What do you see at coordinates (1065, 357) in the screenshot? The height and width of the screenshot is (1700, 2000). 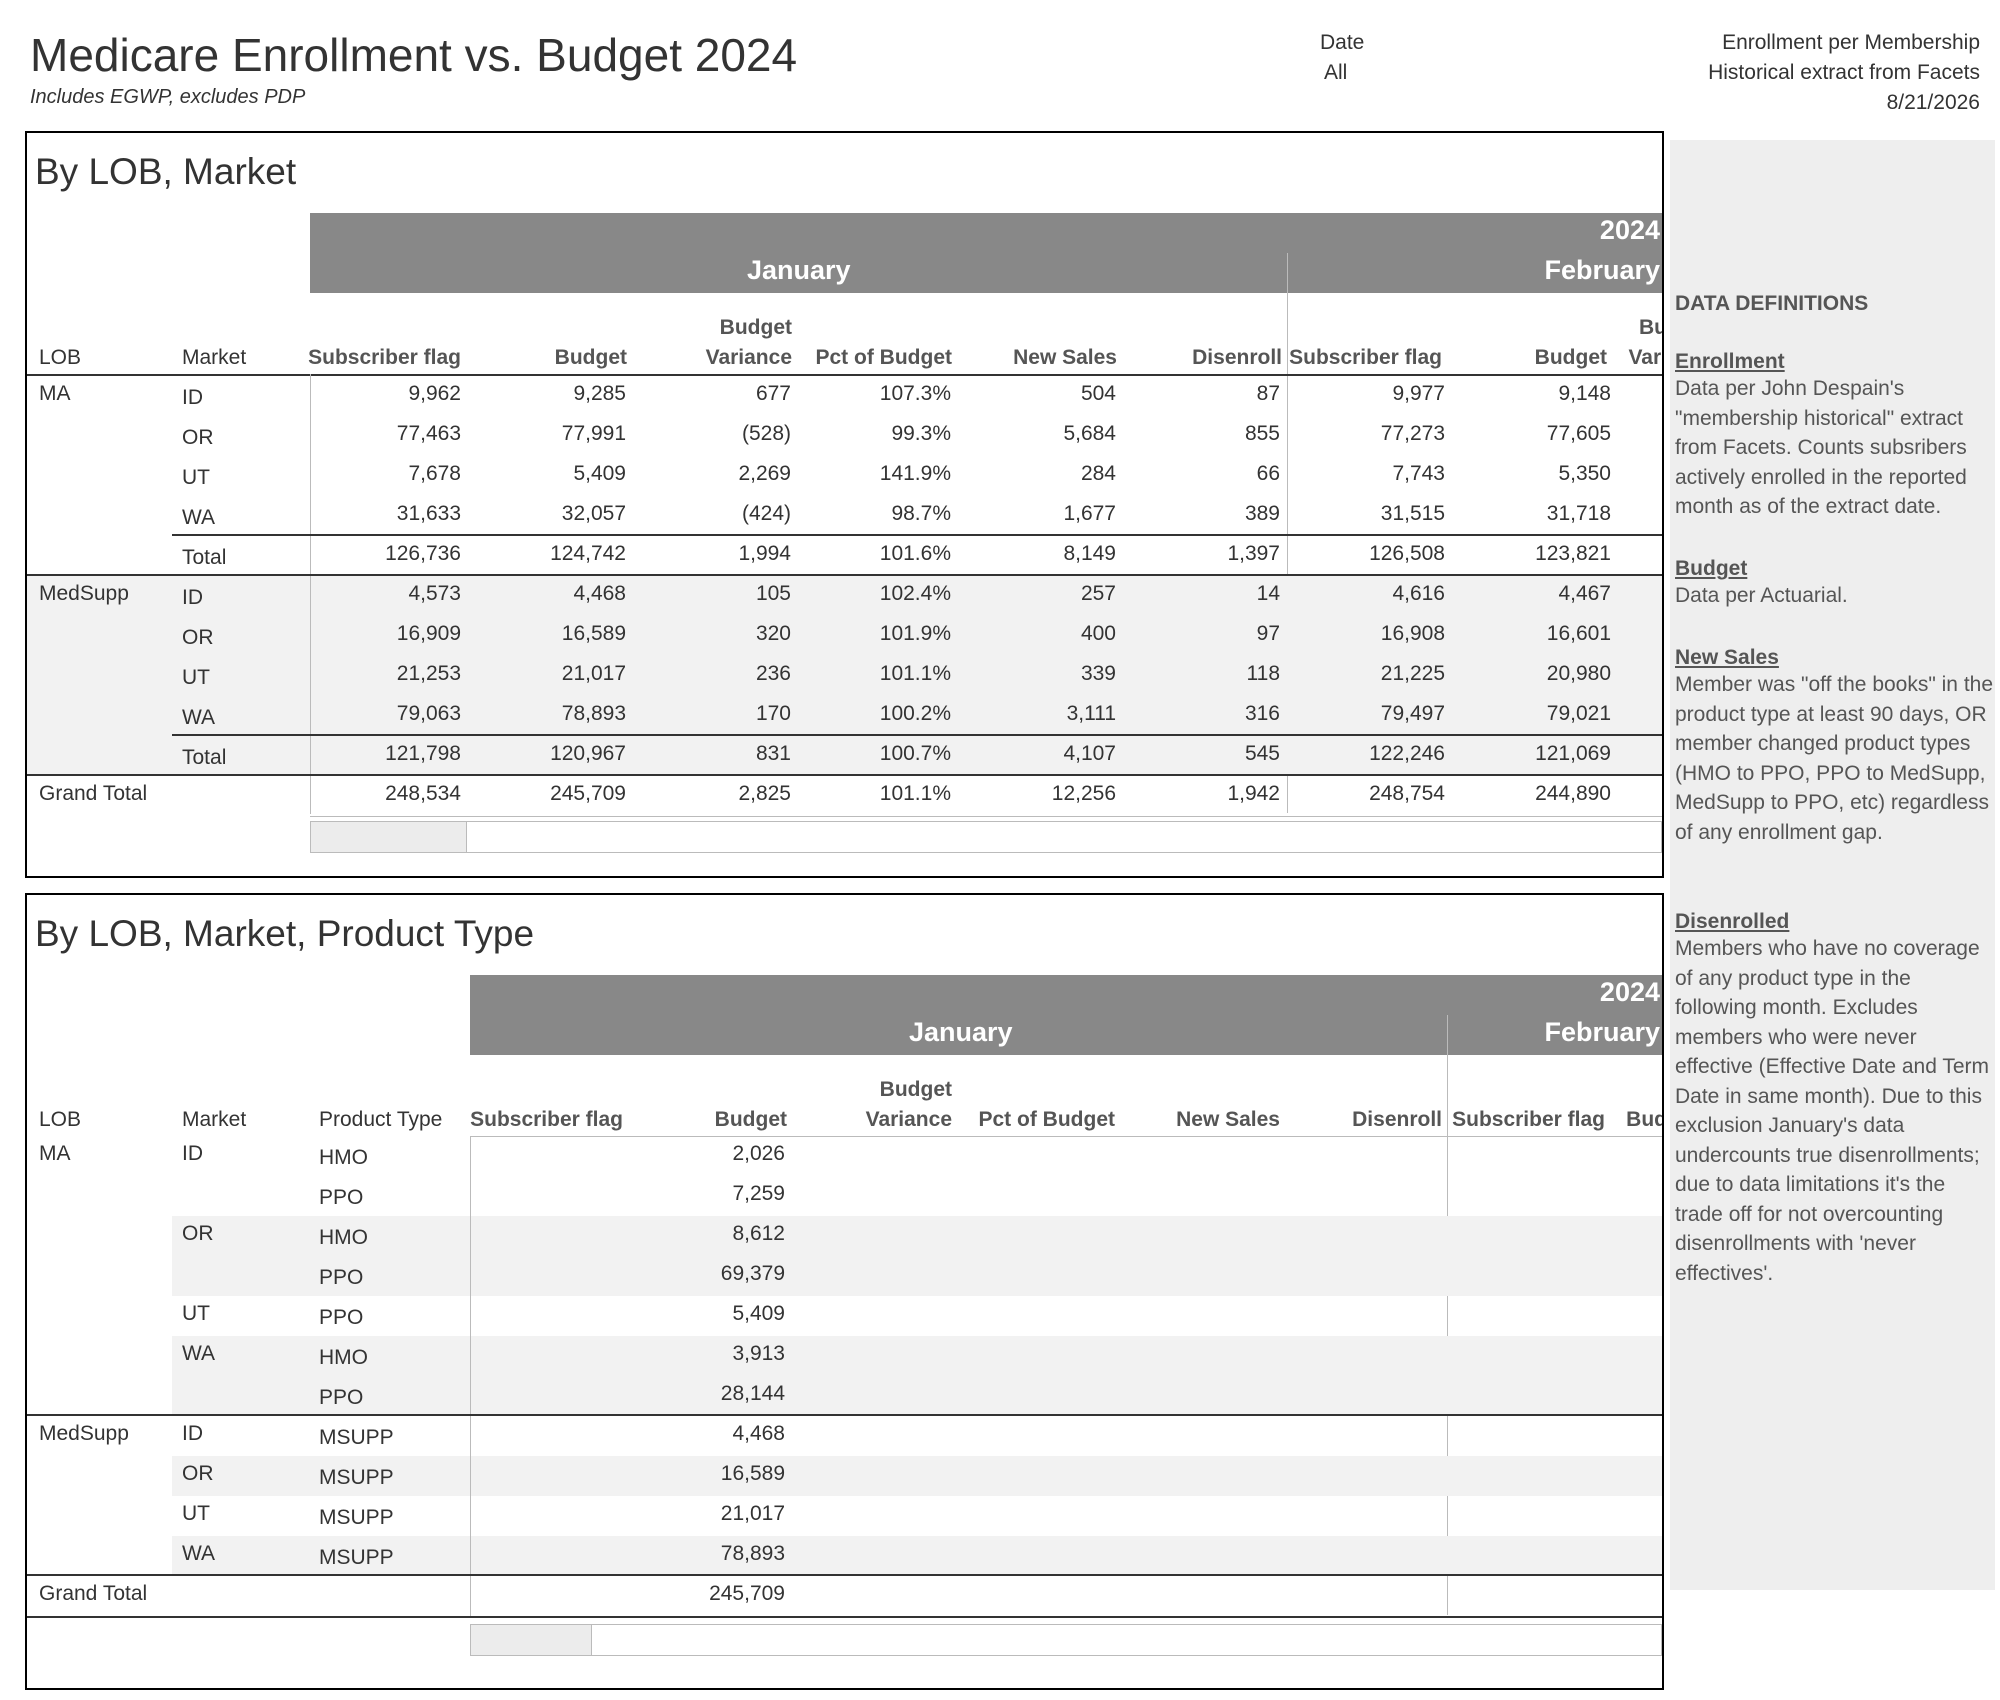 I see `col-header-new-sales: New Sales` at bounding box center [1065, 357].